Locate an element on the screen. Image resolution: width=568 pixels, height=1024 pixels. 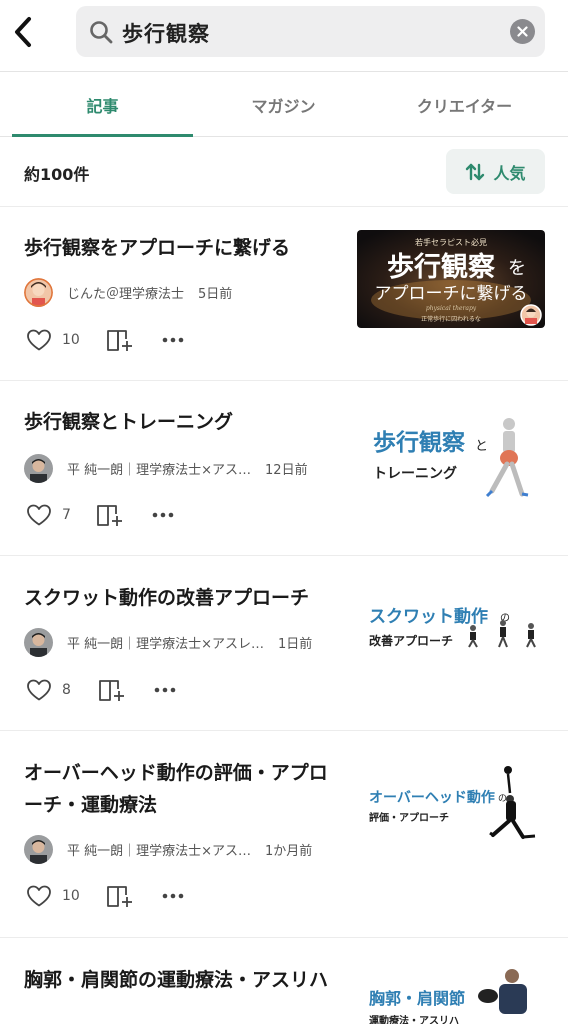
result-tabs: 記事 マガジン クリエイター is located at coordinates (284, 104).